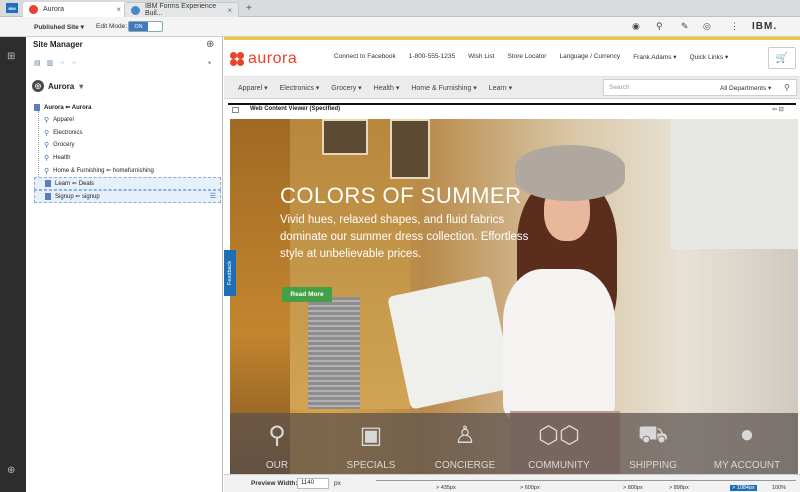 Image resolution: width=800 pixels, height=492 pixels. I want to click on tree-label: Health, so click(62, 158).